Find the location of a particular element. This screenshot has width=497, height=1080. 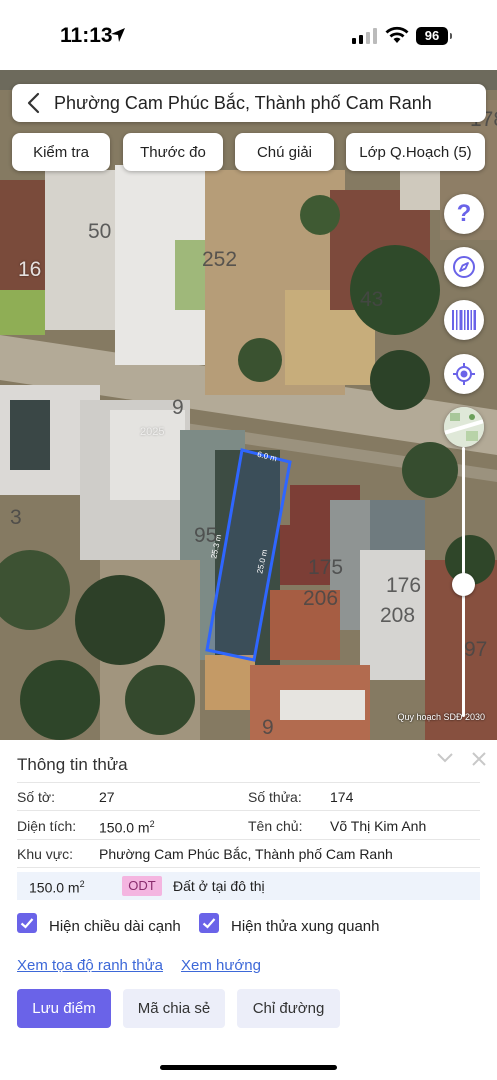

show-edge-lengths-checkbox is located at coordinates (27, 923).